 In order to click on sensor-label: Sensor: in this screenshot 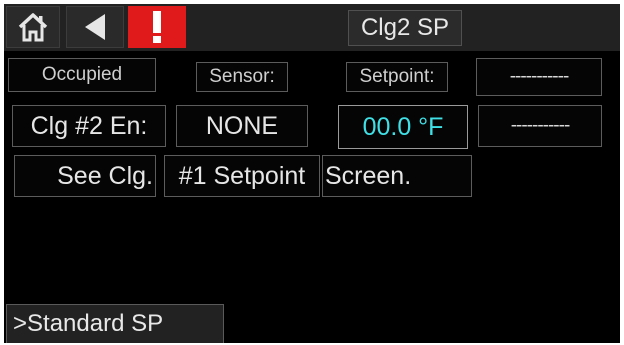, I will do `click(242, 77)`.